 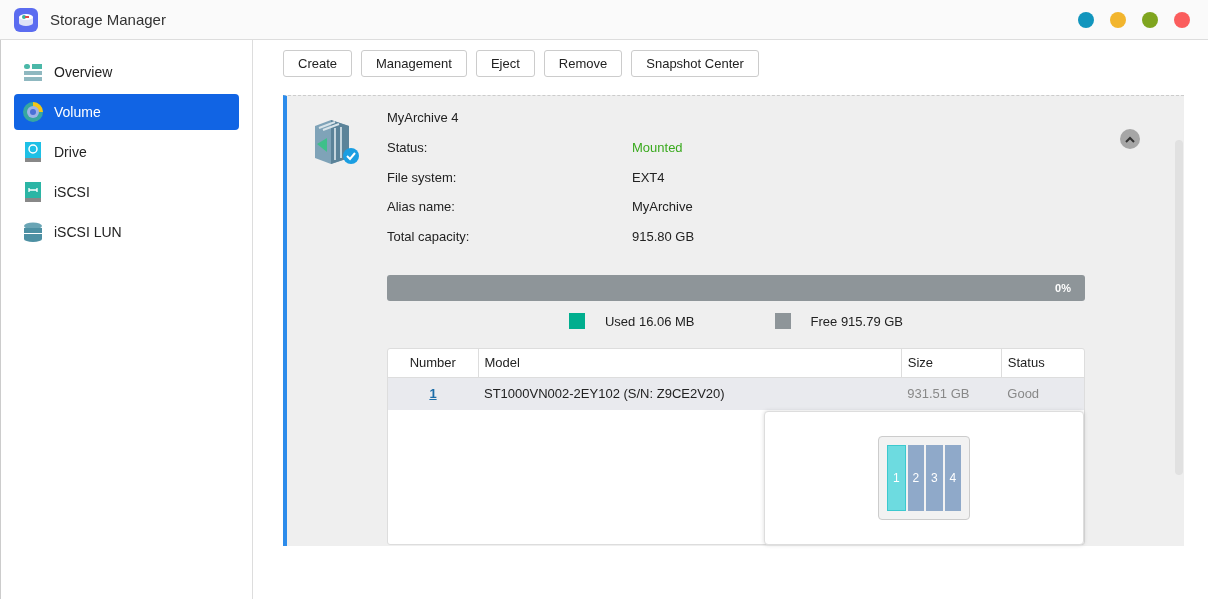 What do you see at coordinates (423, 118) in the screenshot?
I see `volume-name: MyArchive 4` at bounding box center [423, 118].